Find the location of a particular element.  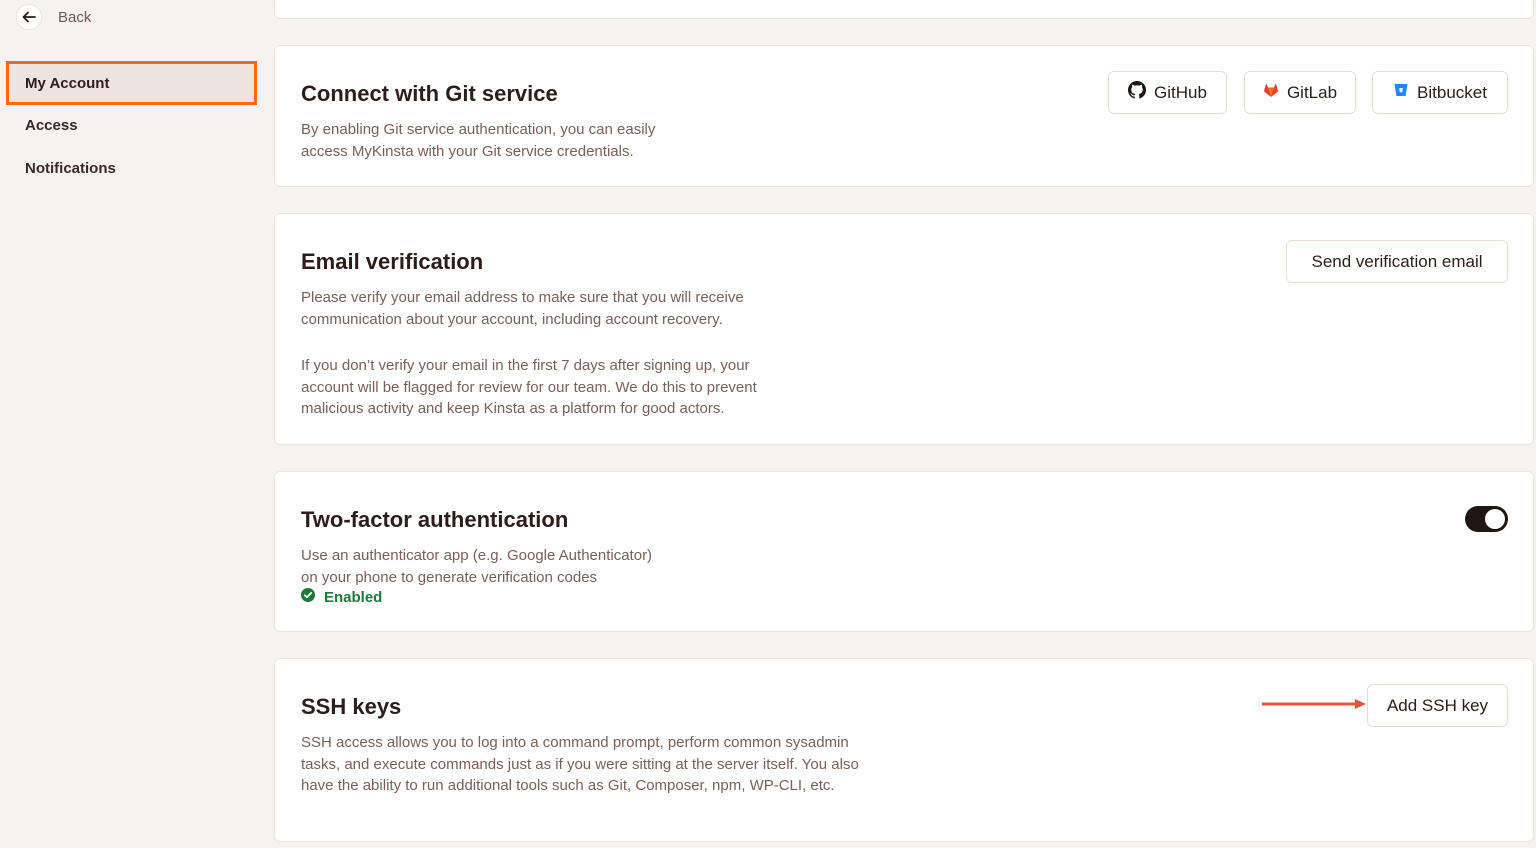

ssh-keys-title: SSH keys is located at coordinates (351, 706).